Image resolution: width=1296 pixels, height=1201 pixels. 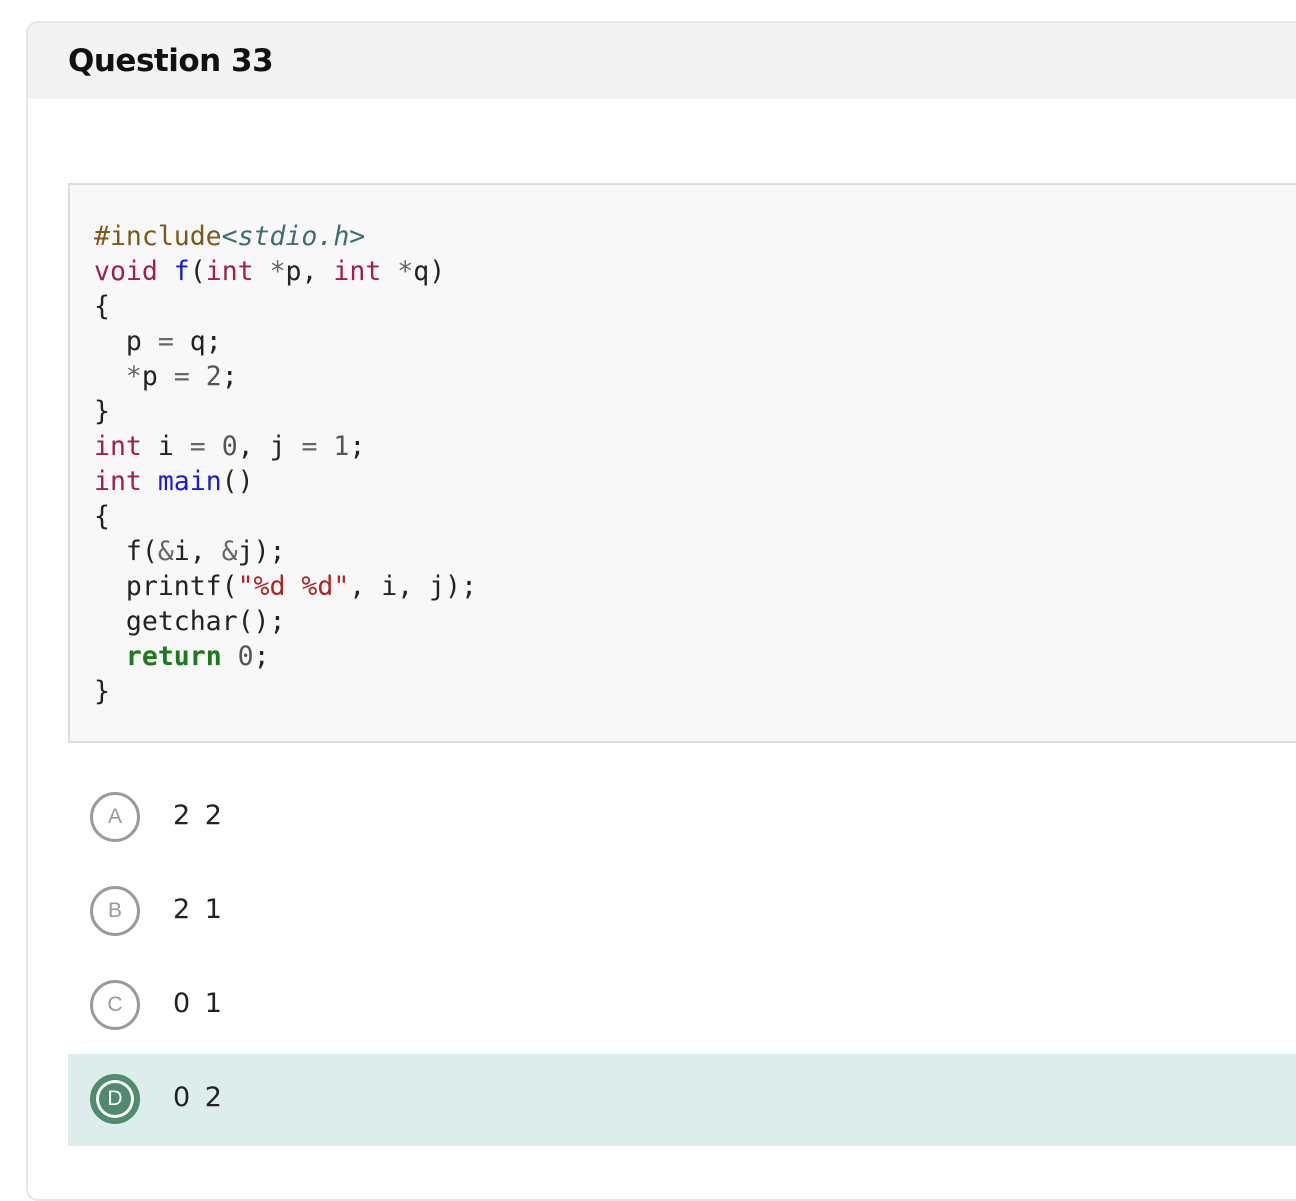 What do you see at coordinates (199, 1097) in the screenshot?
I see `option-text: 0 2` at bounding box center [199, 1097].